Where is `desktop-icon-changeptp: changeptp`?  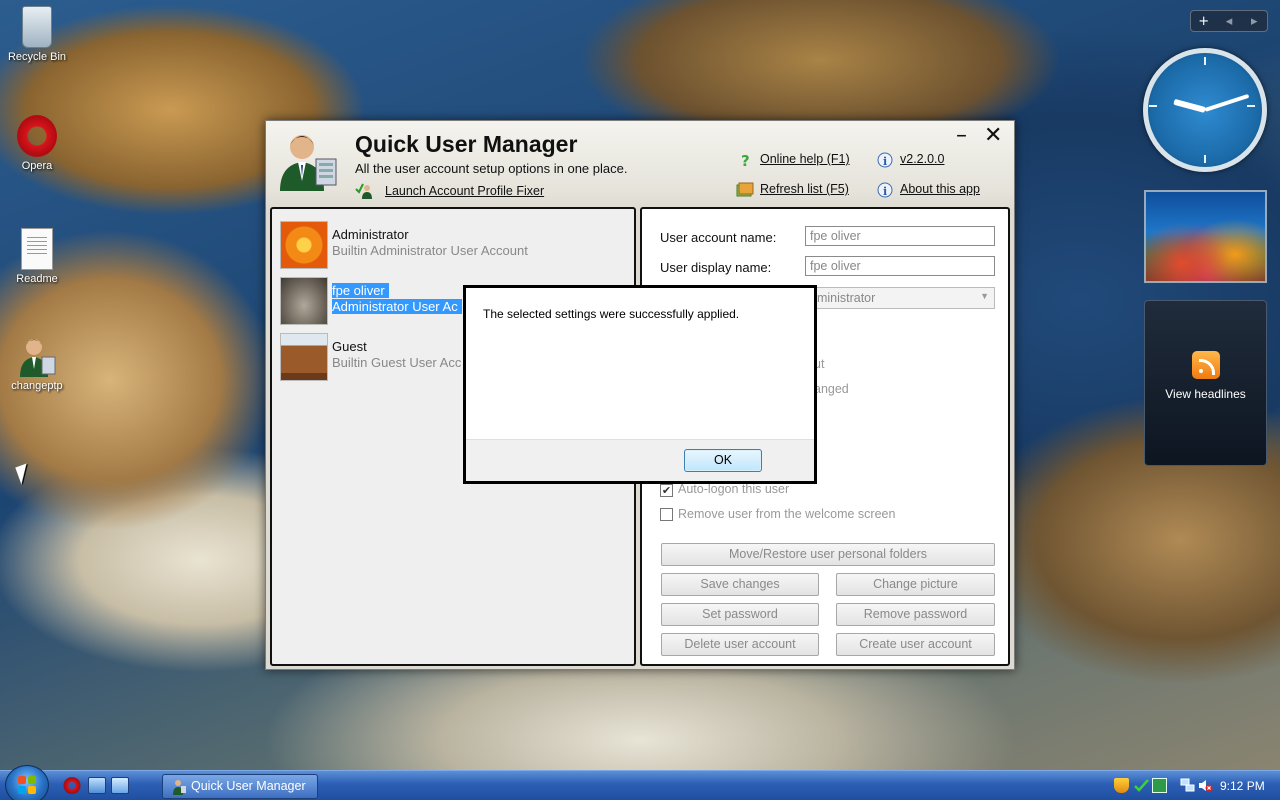 desktop-icon-changeptp: changeptp is located at coordinates (37, 363).